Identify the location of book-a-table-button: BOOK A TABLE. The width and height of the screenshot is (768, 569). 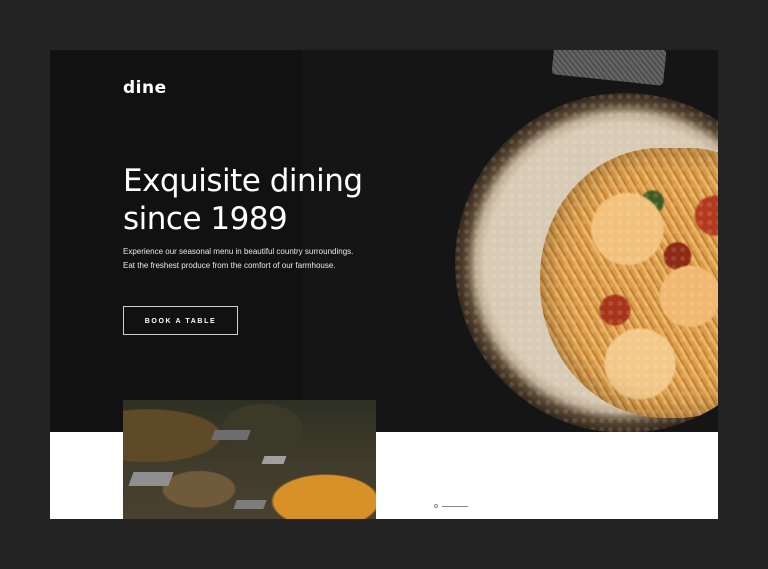
(180, 320).